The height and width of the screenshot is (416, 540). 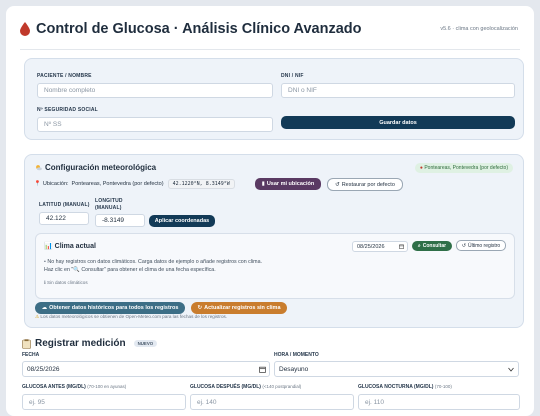 I want to click on glucose-night-hint: (70-100), so click(x=443, y=386).